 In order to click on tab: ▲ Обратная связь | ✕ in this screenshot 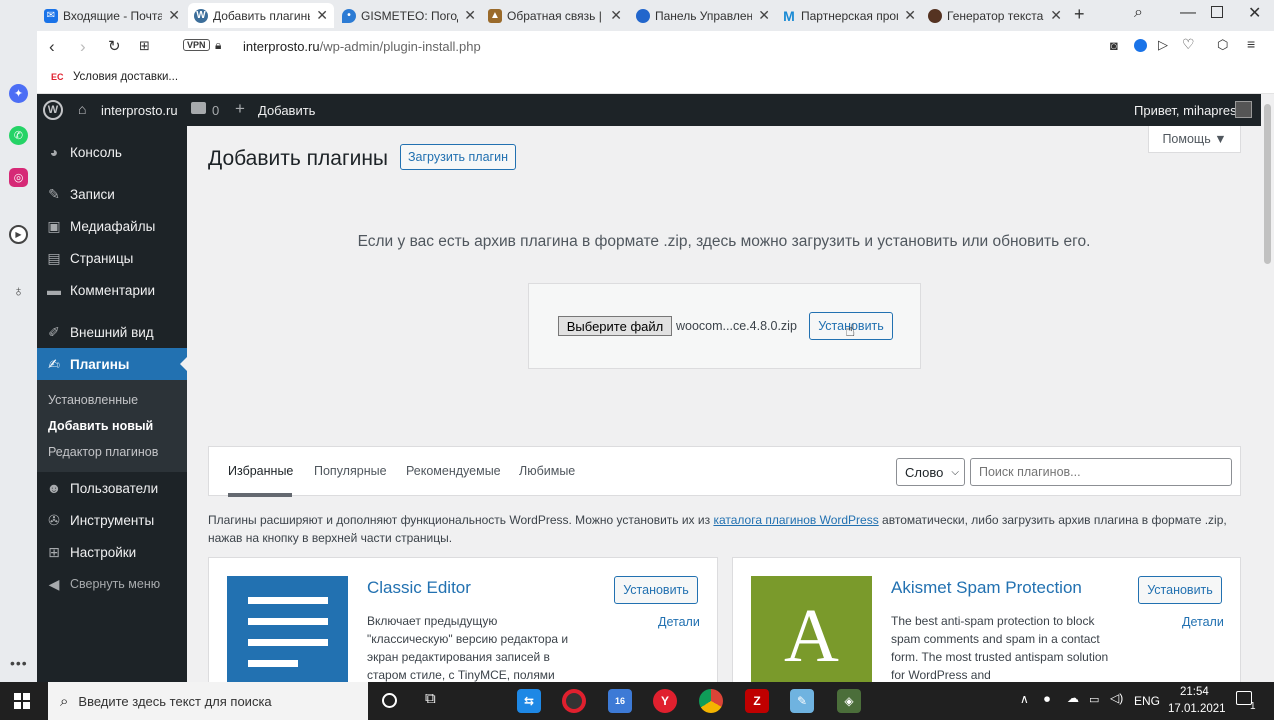, I will do `click(555, 15)`.